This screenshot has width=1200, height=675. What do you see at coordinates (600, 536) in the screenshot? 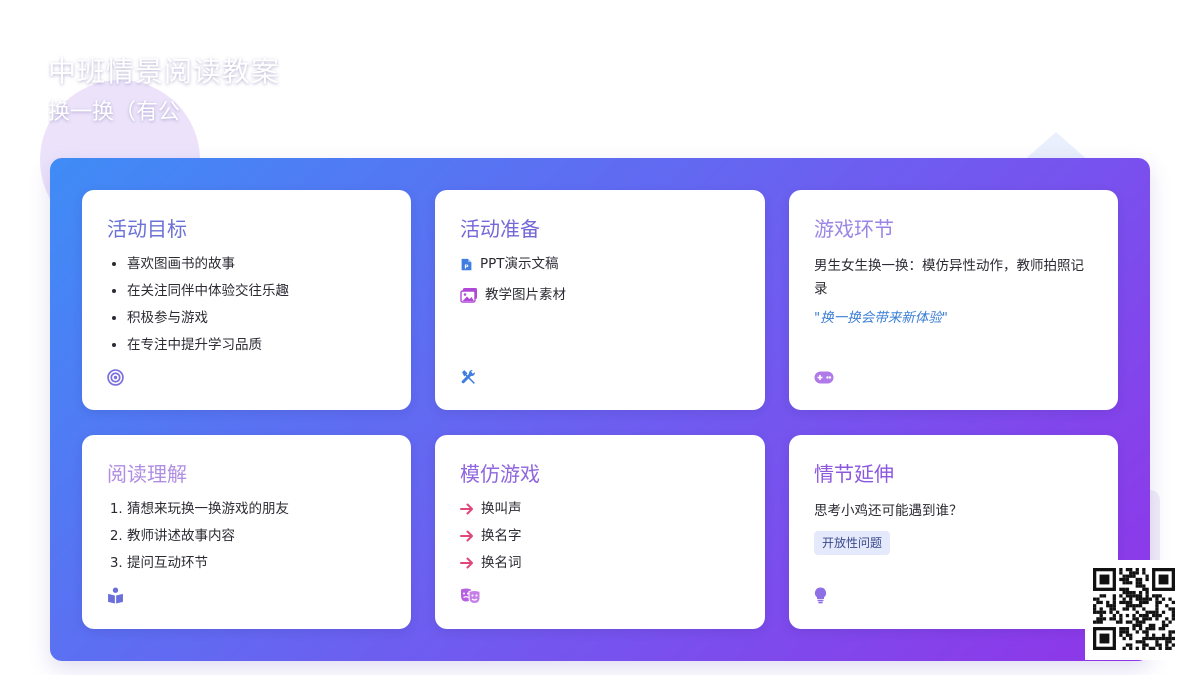
I see `list-item: 换名字` at bounding box center [600, 536].